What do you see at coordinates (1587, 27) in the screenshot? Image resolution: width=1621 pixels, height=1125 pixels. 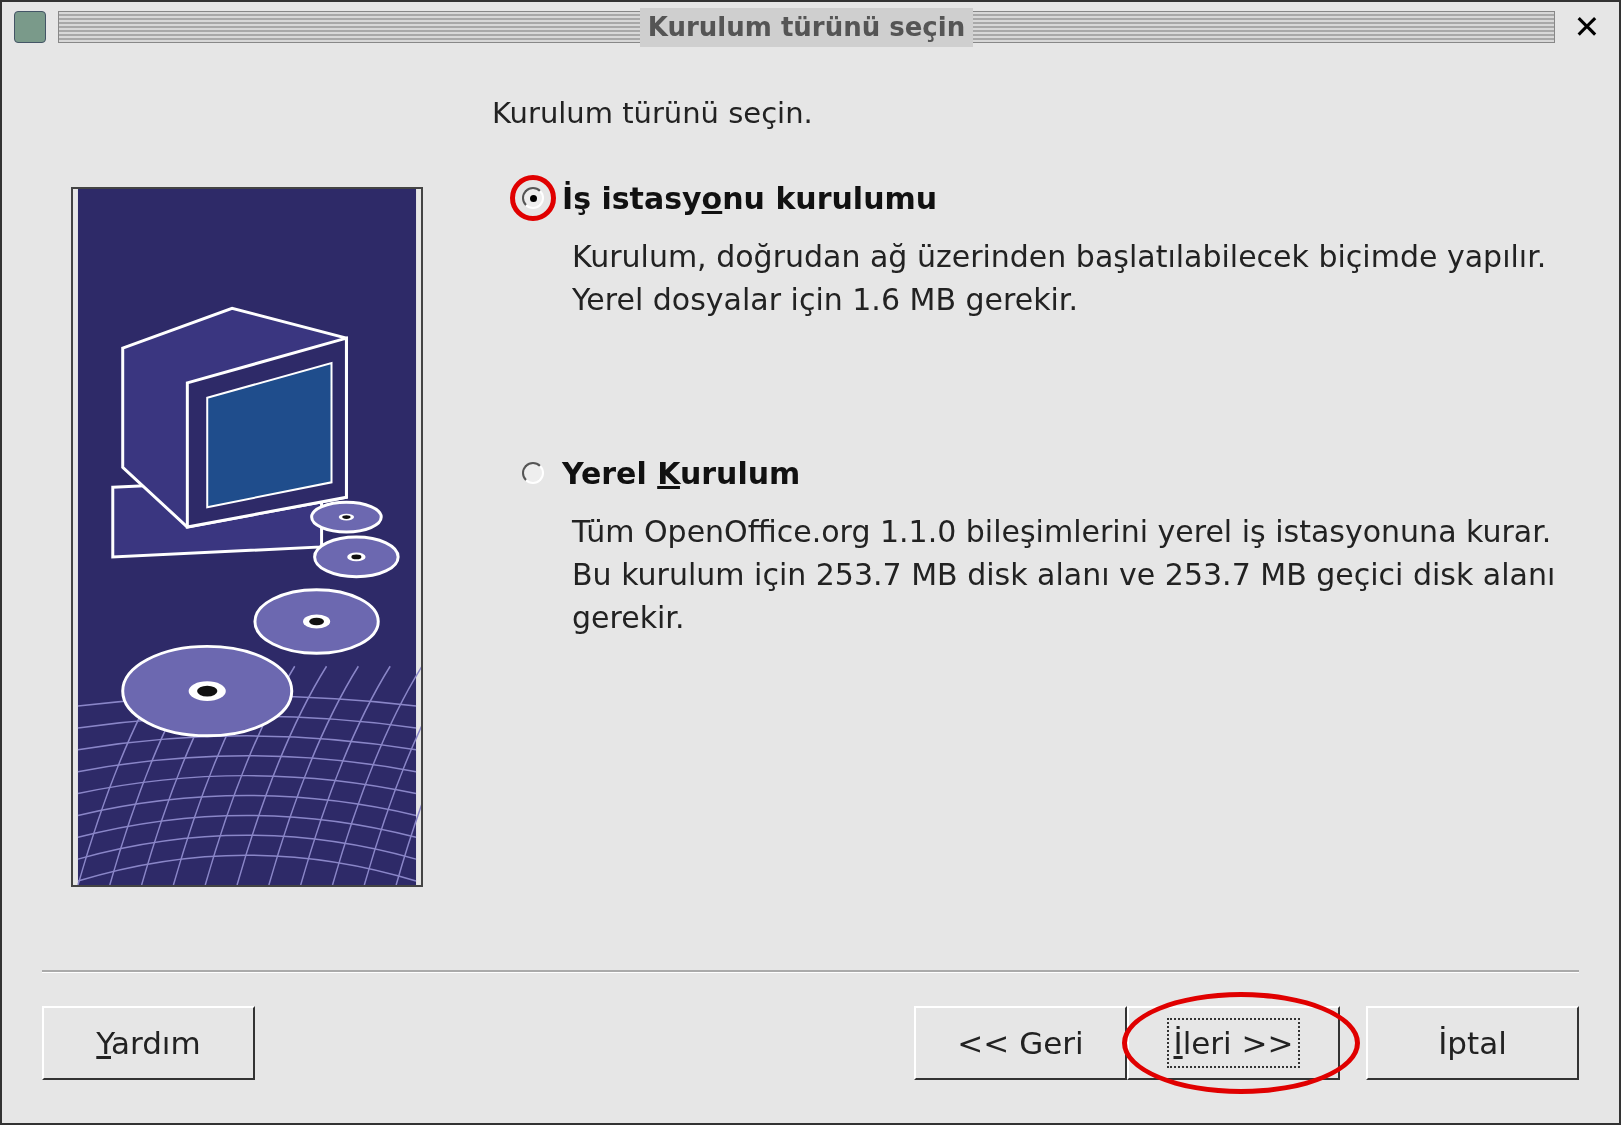 I see `close-button: ✕` at bounding box center [1587, 27].